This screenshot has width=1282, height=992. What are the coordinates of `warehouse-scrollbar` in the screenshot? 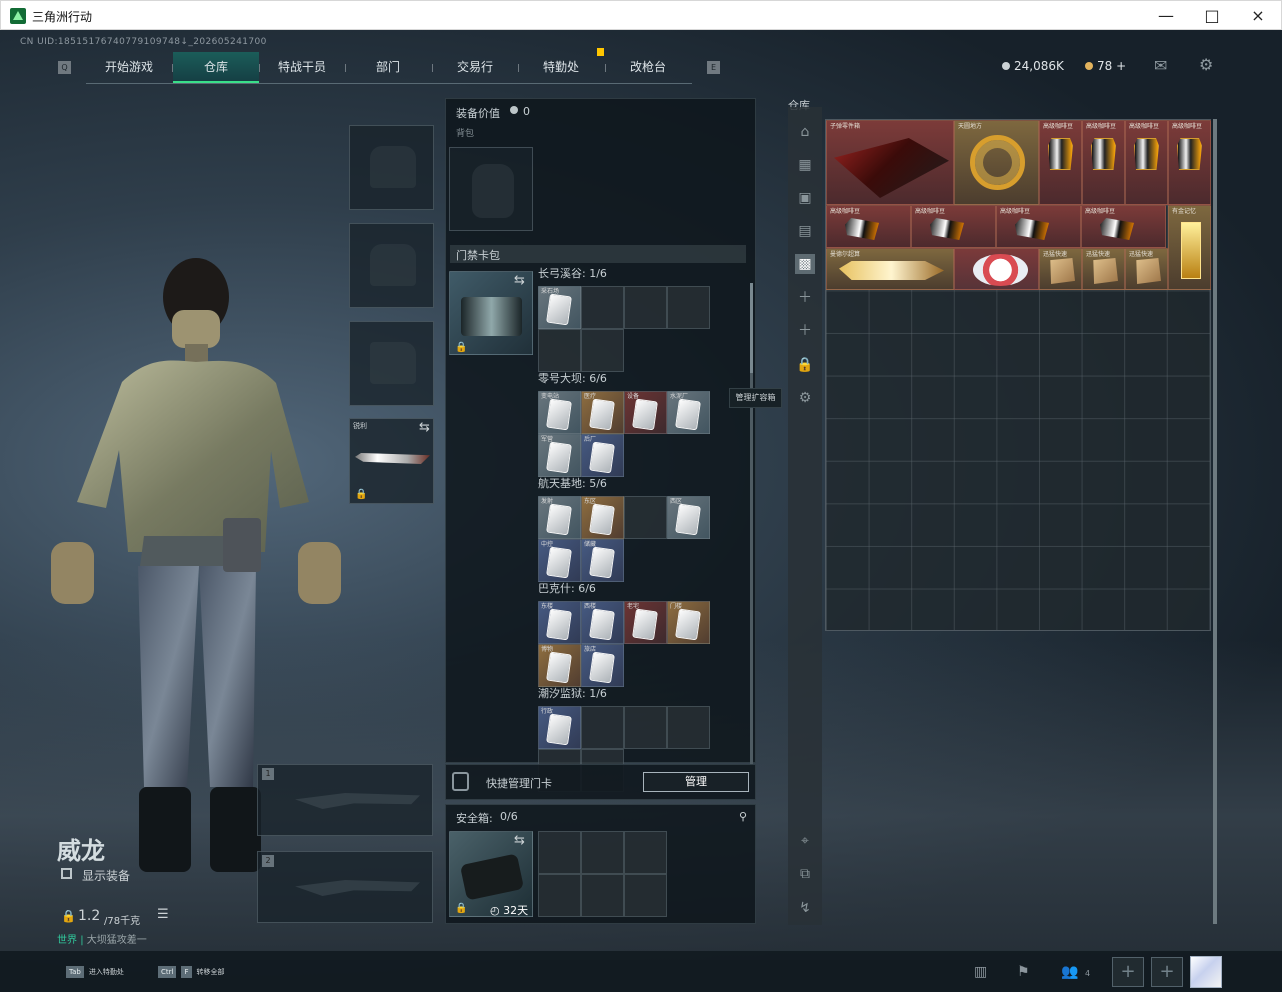 It's located at (1215, 521).